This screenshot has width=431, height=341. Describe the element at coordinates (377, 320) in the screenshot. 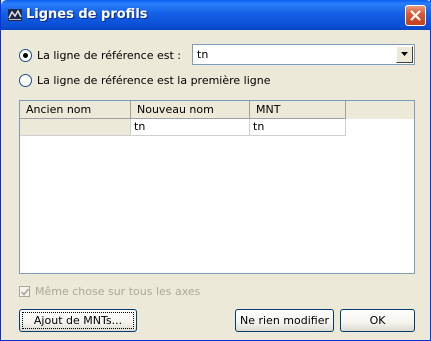

I see `ok-button: OK` at that location.